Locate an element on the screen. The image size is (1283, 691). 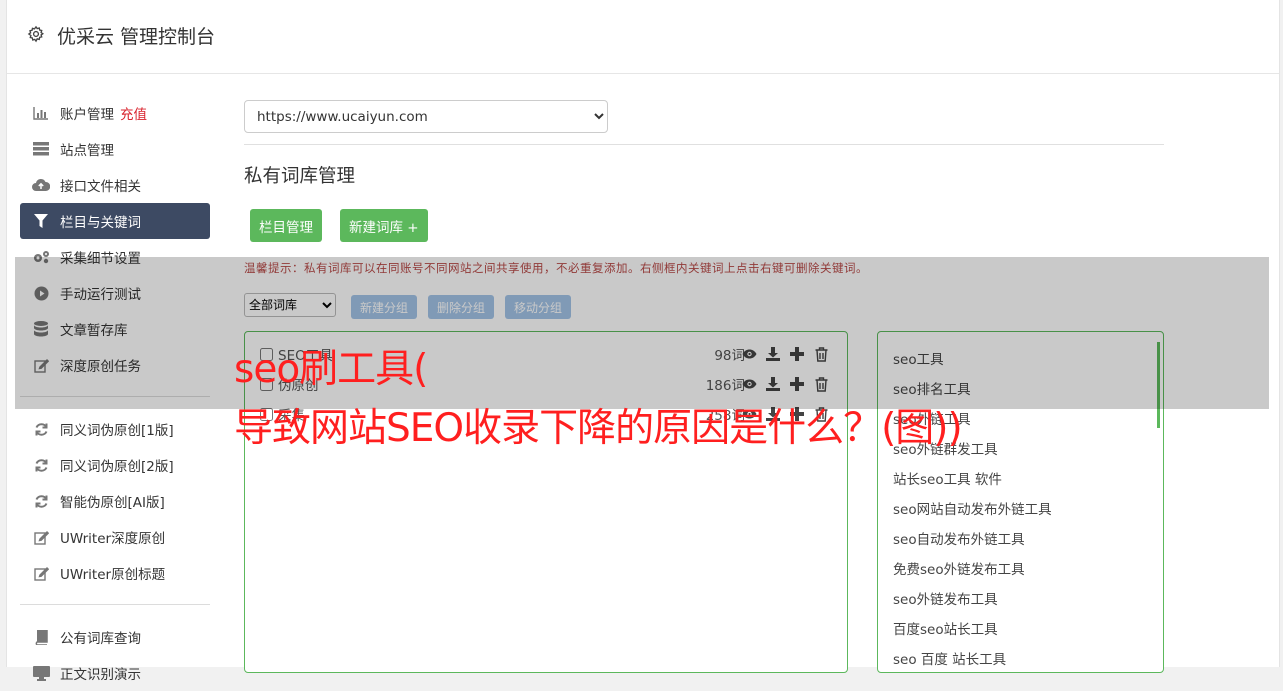
sidebar-item-label: 站点管理 is located at coordinates (87, 151).